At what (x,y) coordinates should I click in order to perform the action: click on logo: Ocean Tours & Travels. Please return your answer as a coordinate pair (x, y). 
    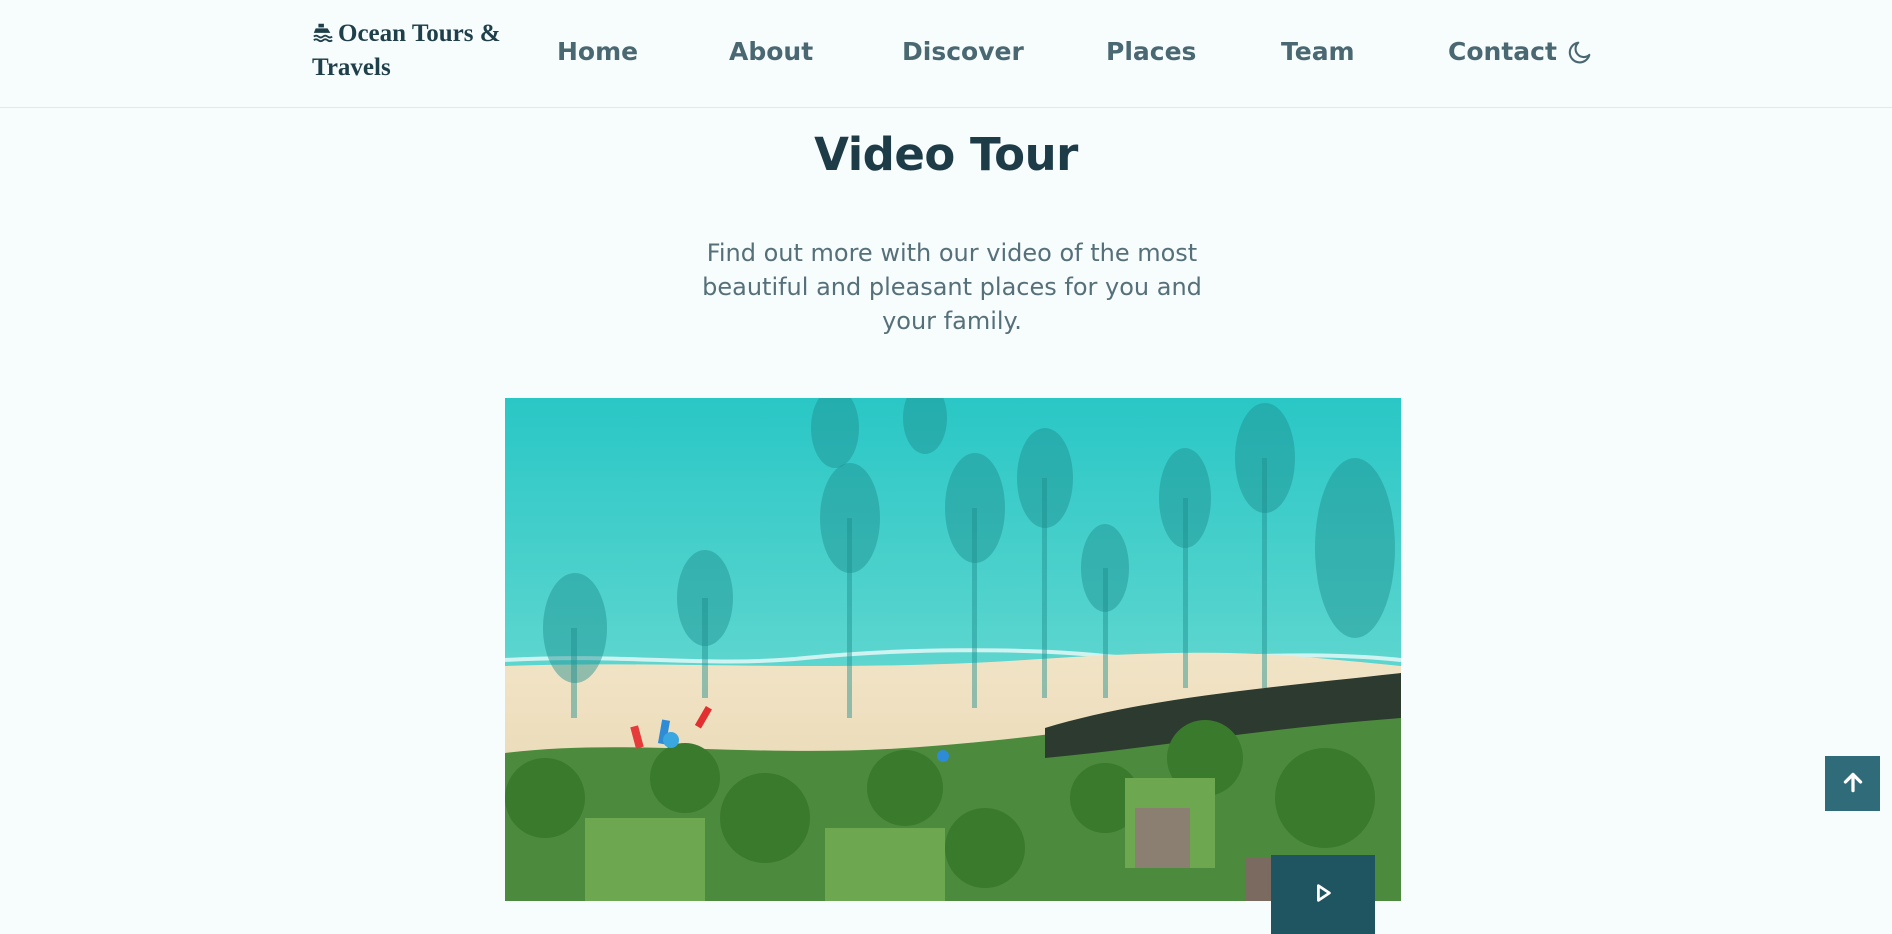
    Looking at the image, I should click on (417, 51).